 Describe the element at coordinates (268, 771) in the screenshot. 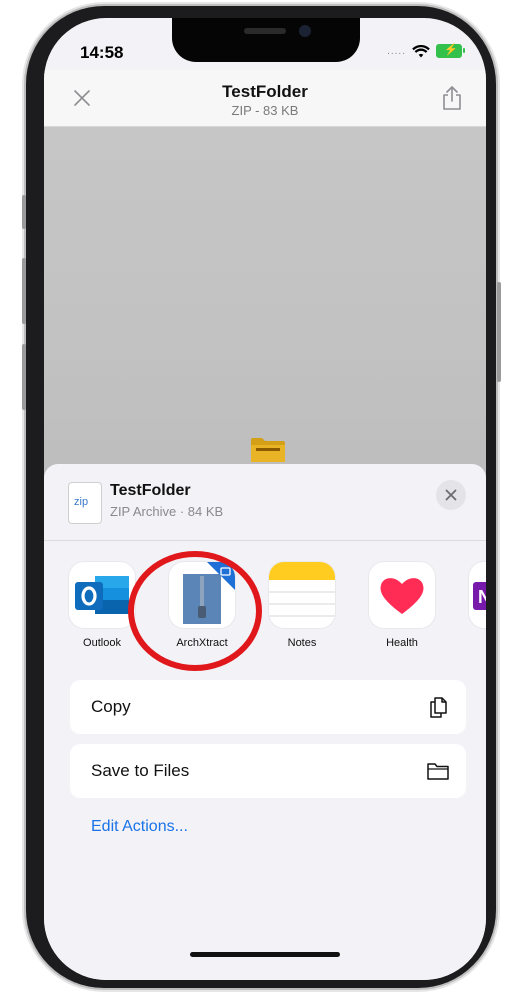

I see `save-to-files-action: Save to Files` at that location.